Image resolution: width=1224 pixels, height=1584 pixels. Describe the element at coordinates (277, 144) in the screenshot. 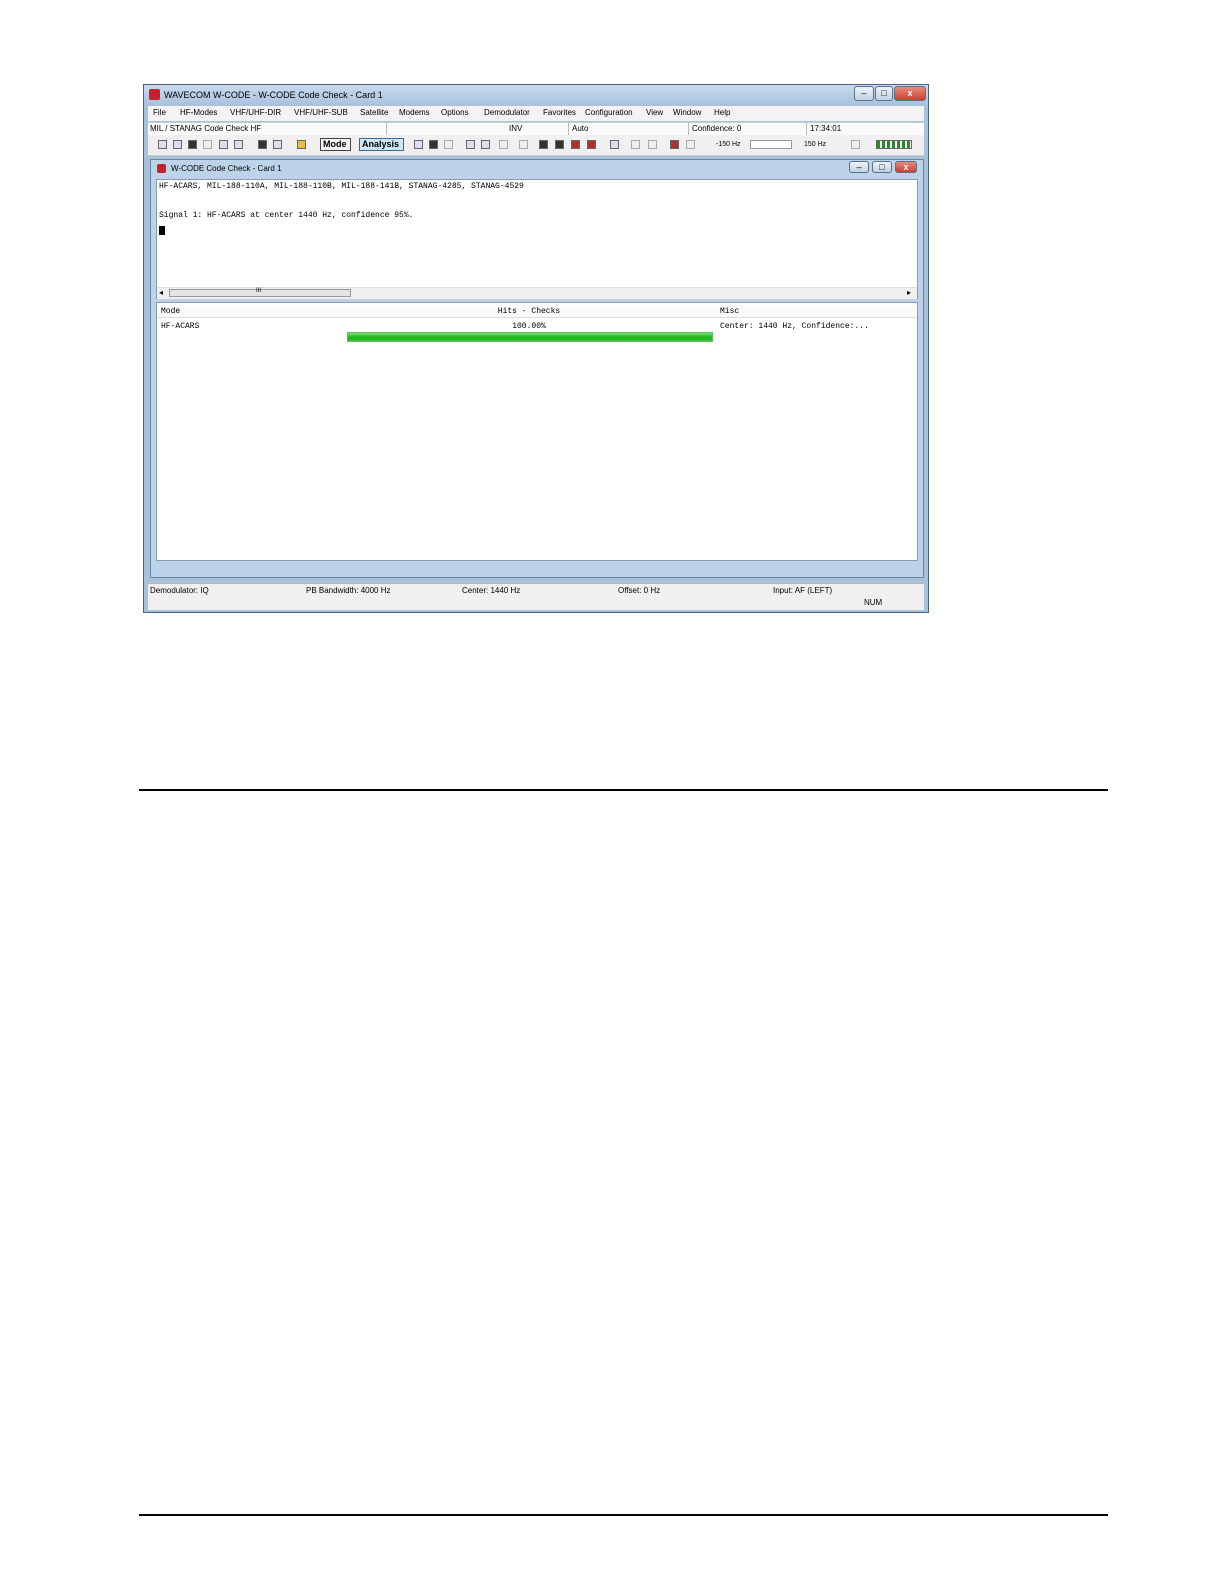

I see `find-next-icon` at that location.